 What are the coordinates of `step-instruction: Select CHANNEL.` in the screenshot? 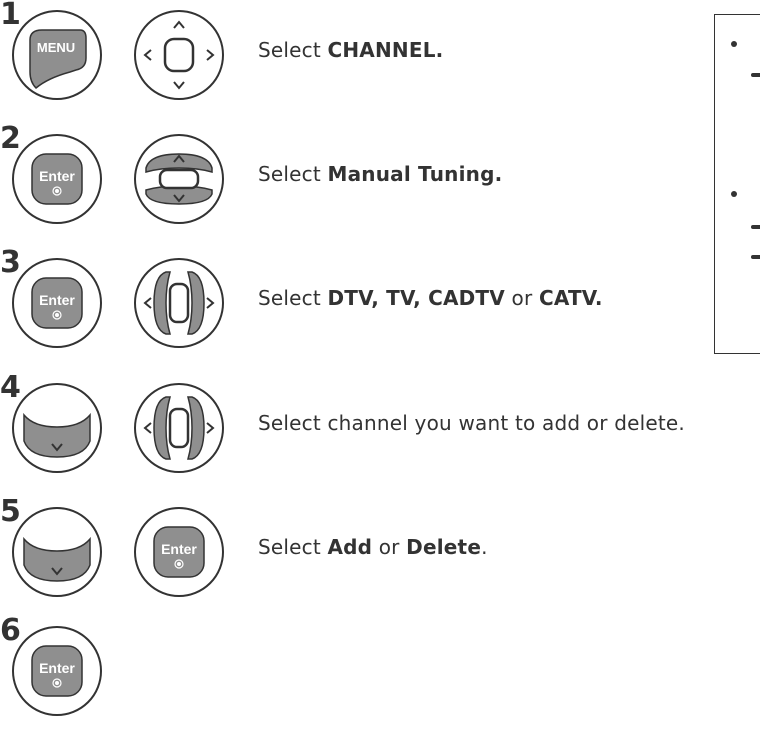 It's located at (350, 50).